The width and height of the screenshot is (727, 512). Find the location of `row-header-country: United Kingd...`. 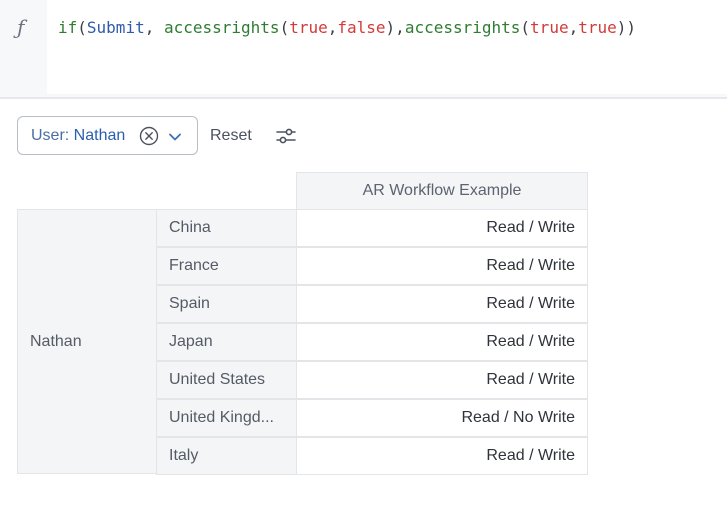

row-header-country: United Kingd... is located at coordinates (226, 418).